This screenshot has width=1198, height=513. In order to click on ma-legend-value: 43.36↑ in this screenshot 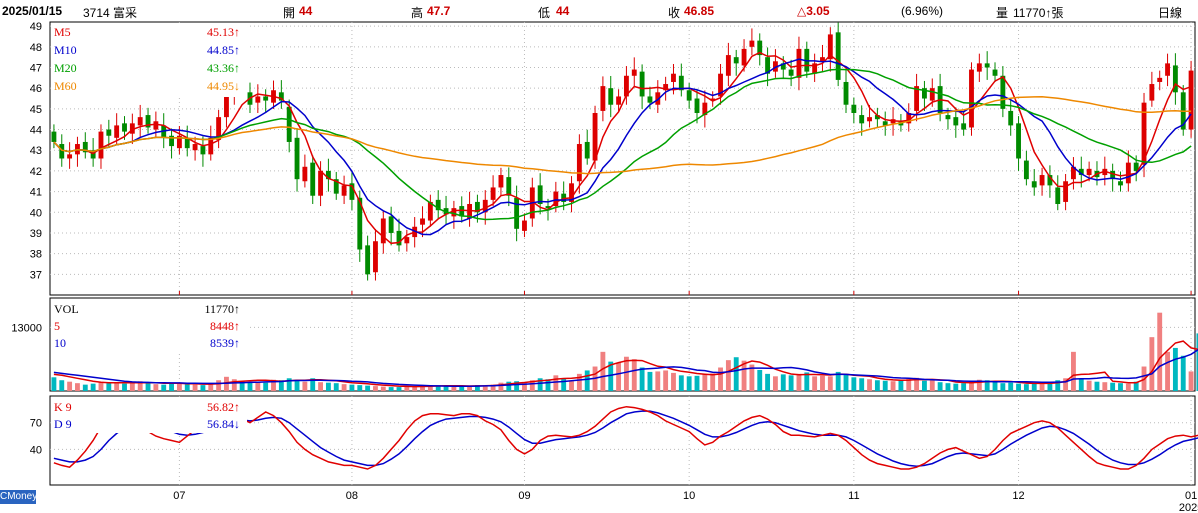, I will do `click(223, 68)`.